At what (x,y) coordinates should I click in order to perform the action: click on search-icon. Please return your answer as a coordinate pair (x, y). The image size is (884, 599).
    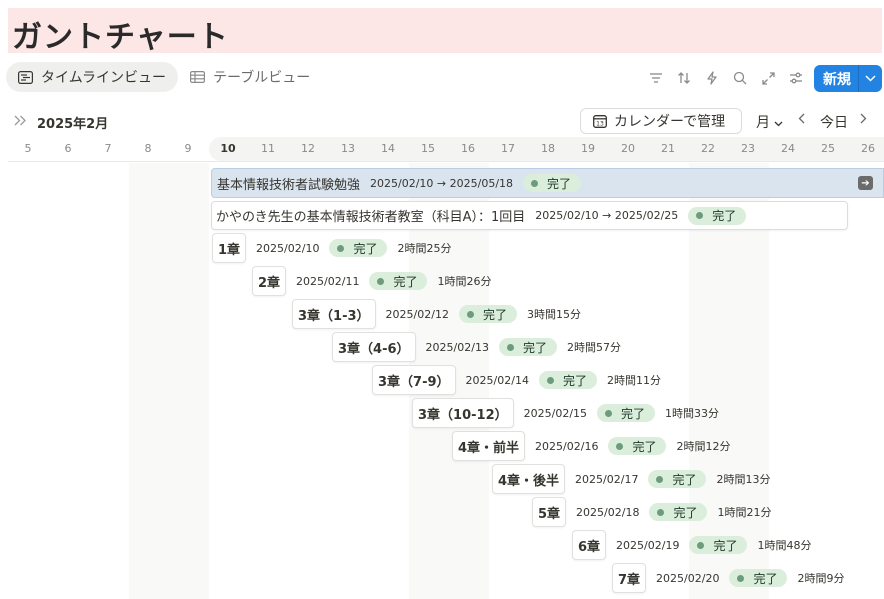
    Looking at the image, I should click on (740, 78).